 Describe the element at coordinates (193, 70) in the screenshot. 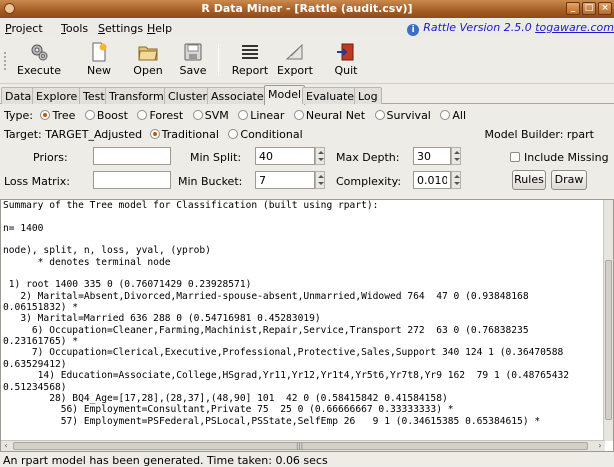

I see `save-label: Save` at that location.